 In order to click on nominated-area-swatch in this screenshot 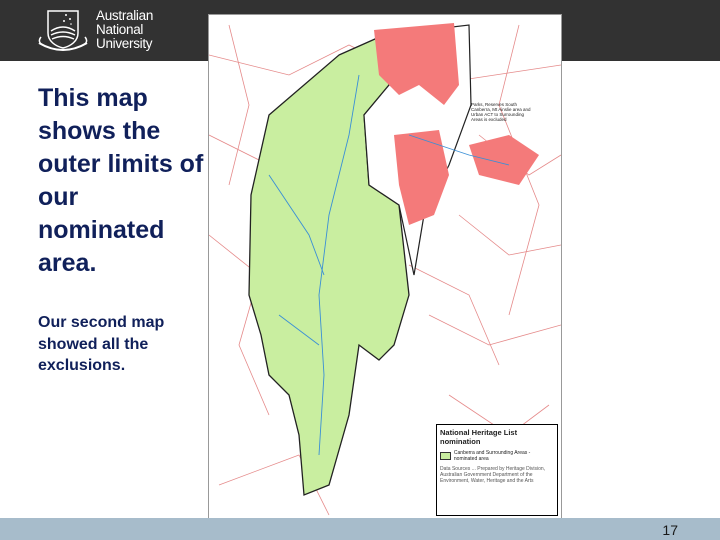, I will do `click(445, 456)`.